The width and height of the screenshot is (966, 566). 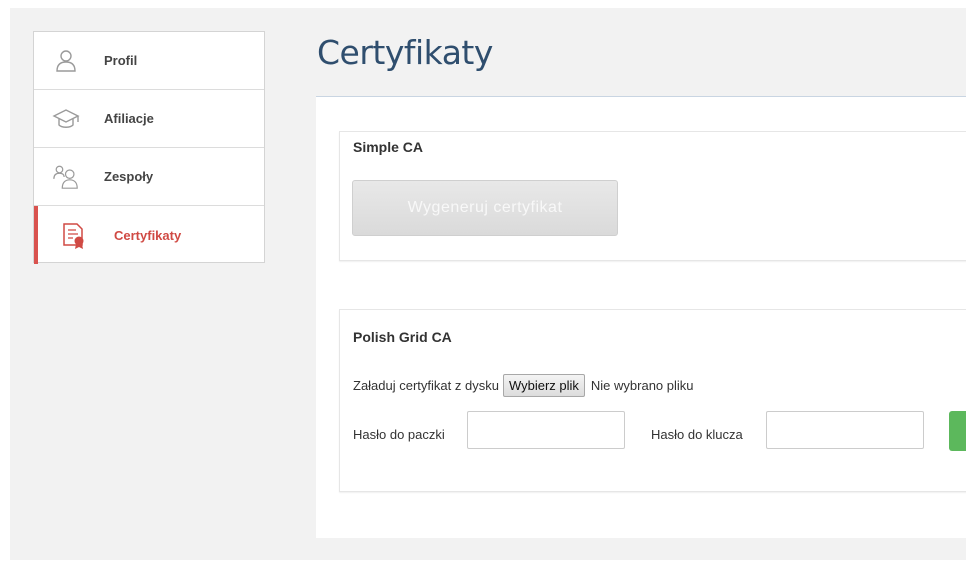 I want to click on section-heading: Simple CA, so click(x=388, y=147).